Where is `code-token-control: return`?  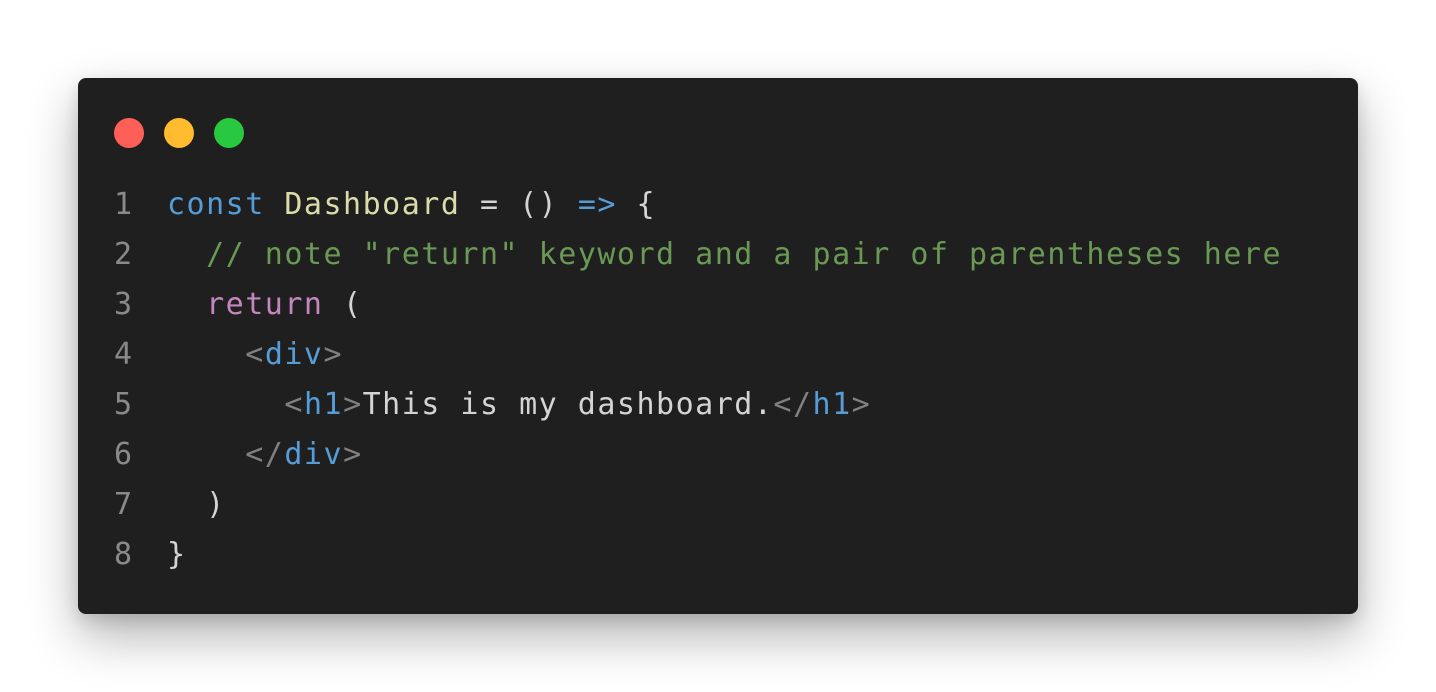
code-token-control: return is located at coordinates (265, 304).